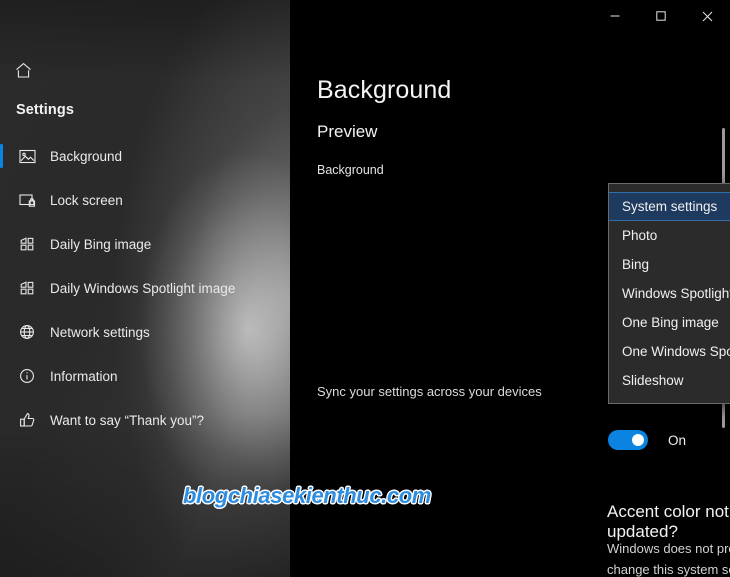 The image size is (730, 577). I want to click on sidebar-item-label: Daily Bing image, so click(101, 244).